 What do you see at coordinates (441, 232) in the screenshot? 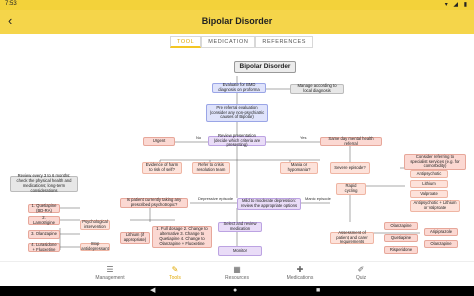
I see `node-right-h: Aripiprazole` at bounding box center [441, 232].